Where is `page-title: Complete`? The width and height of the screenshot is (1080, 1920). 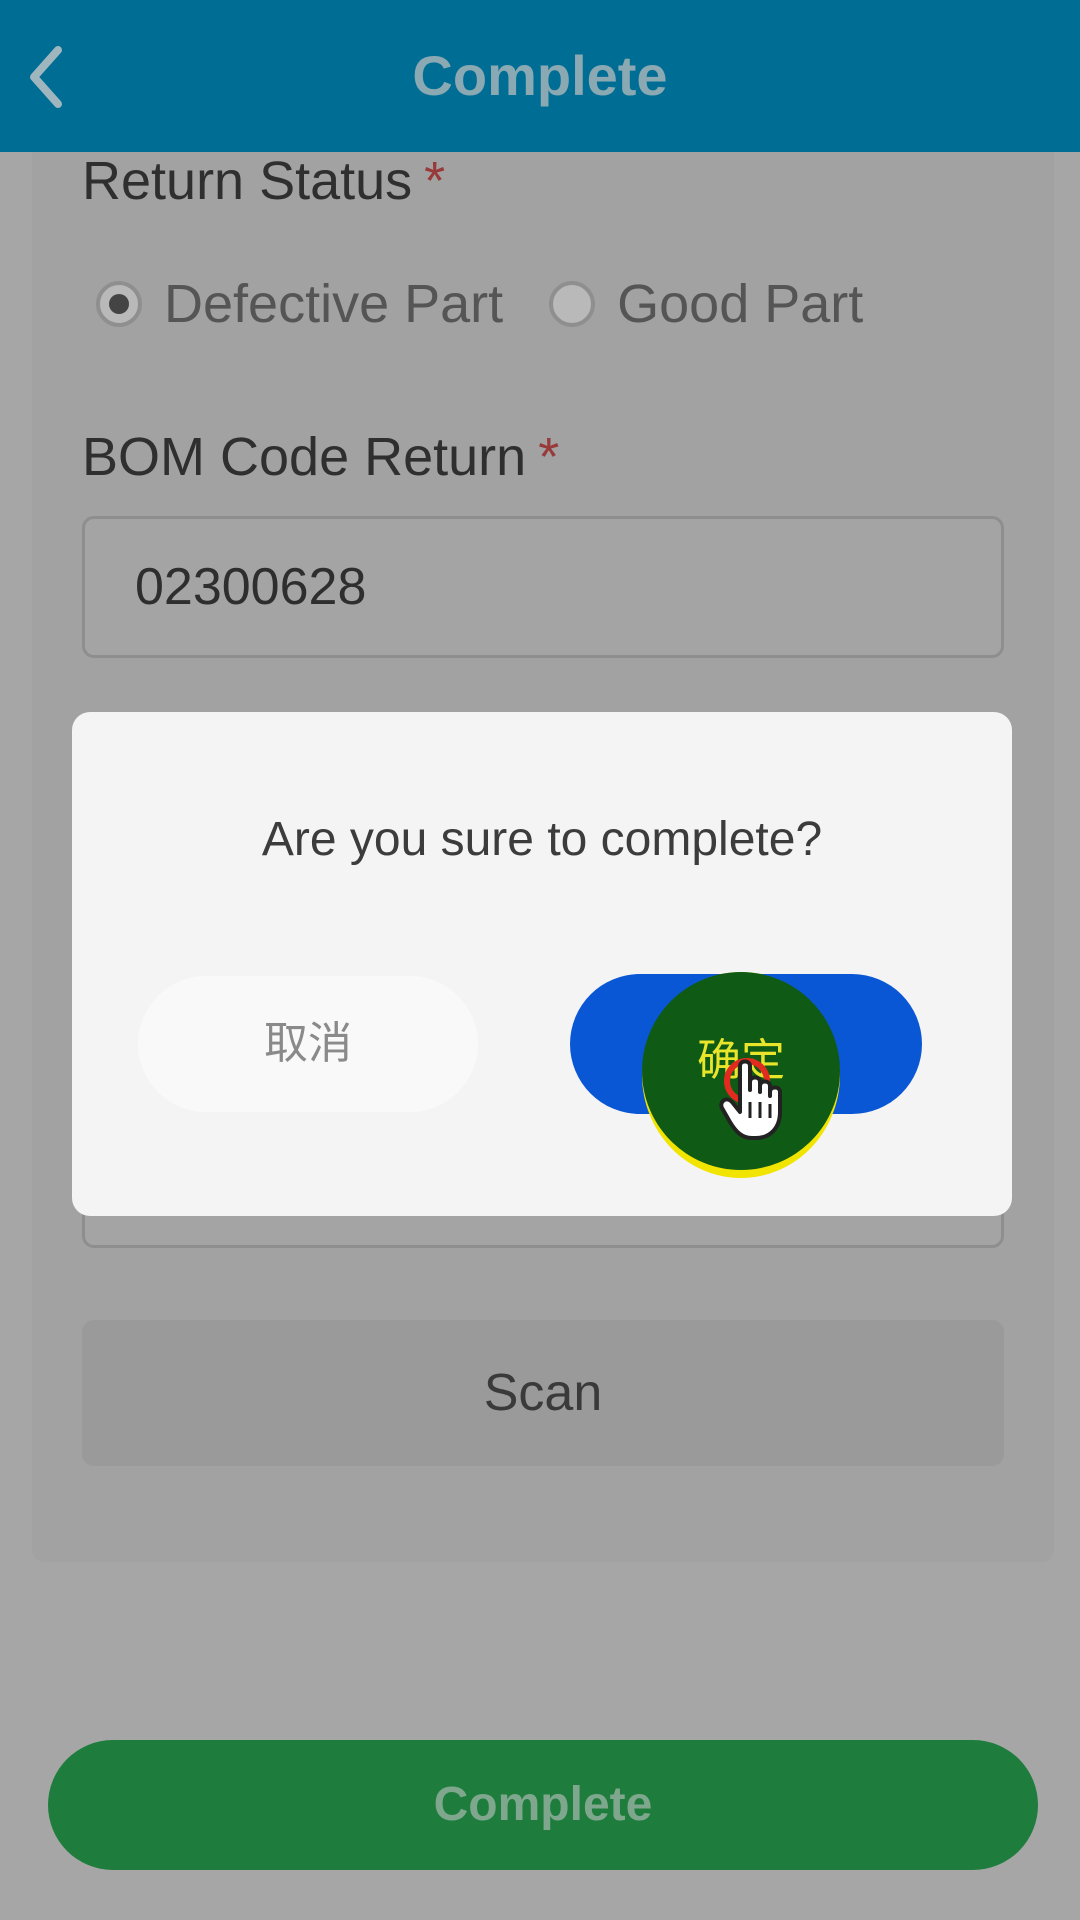
page-title: Complete is located at coordinates (540, 75).